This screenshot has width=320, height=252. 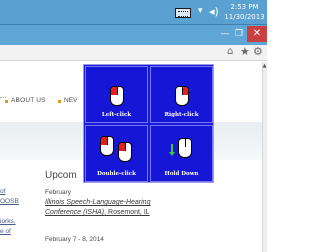 What do you see at coordinates (214, 11) in the screenshot?
I see `speaker-icon: ◂)` at bounding box center [214, 11].